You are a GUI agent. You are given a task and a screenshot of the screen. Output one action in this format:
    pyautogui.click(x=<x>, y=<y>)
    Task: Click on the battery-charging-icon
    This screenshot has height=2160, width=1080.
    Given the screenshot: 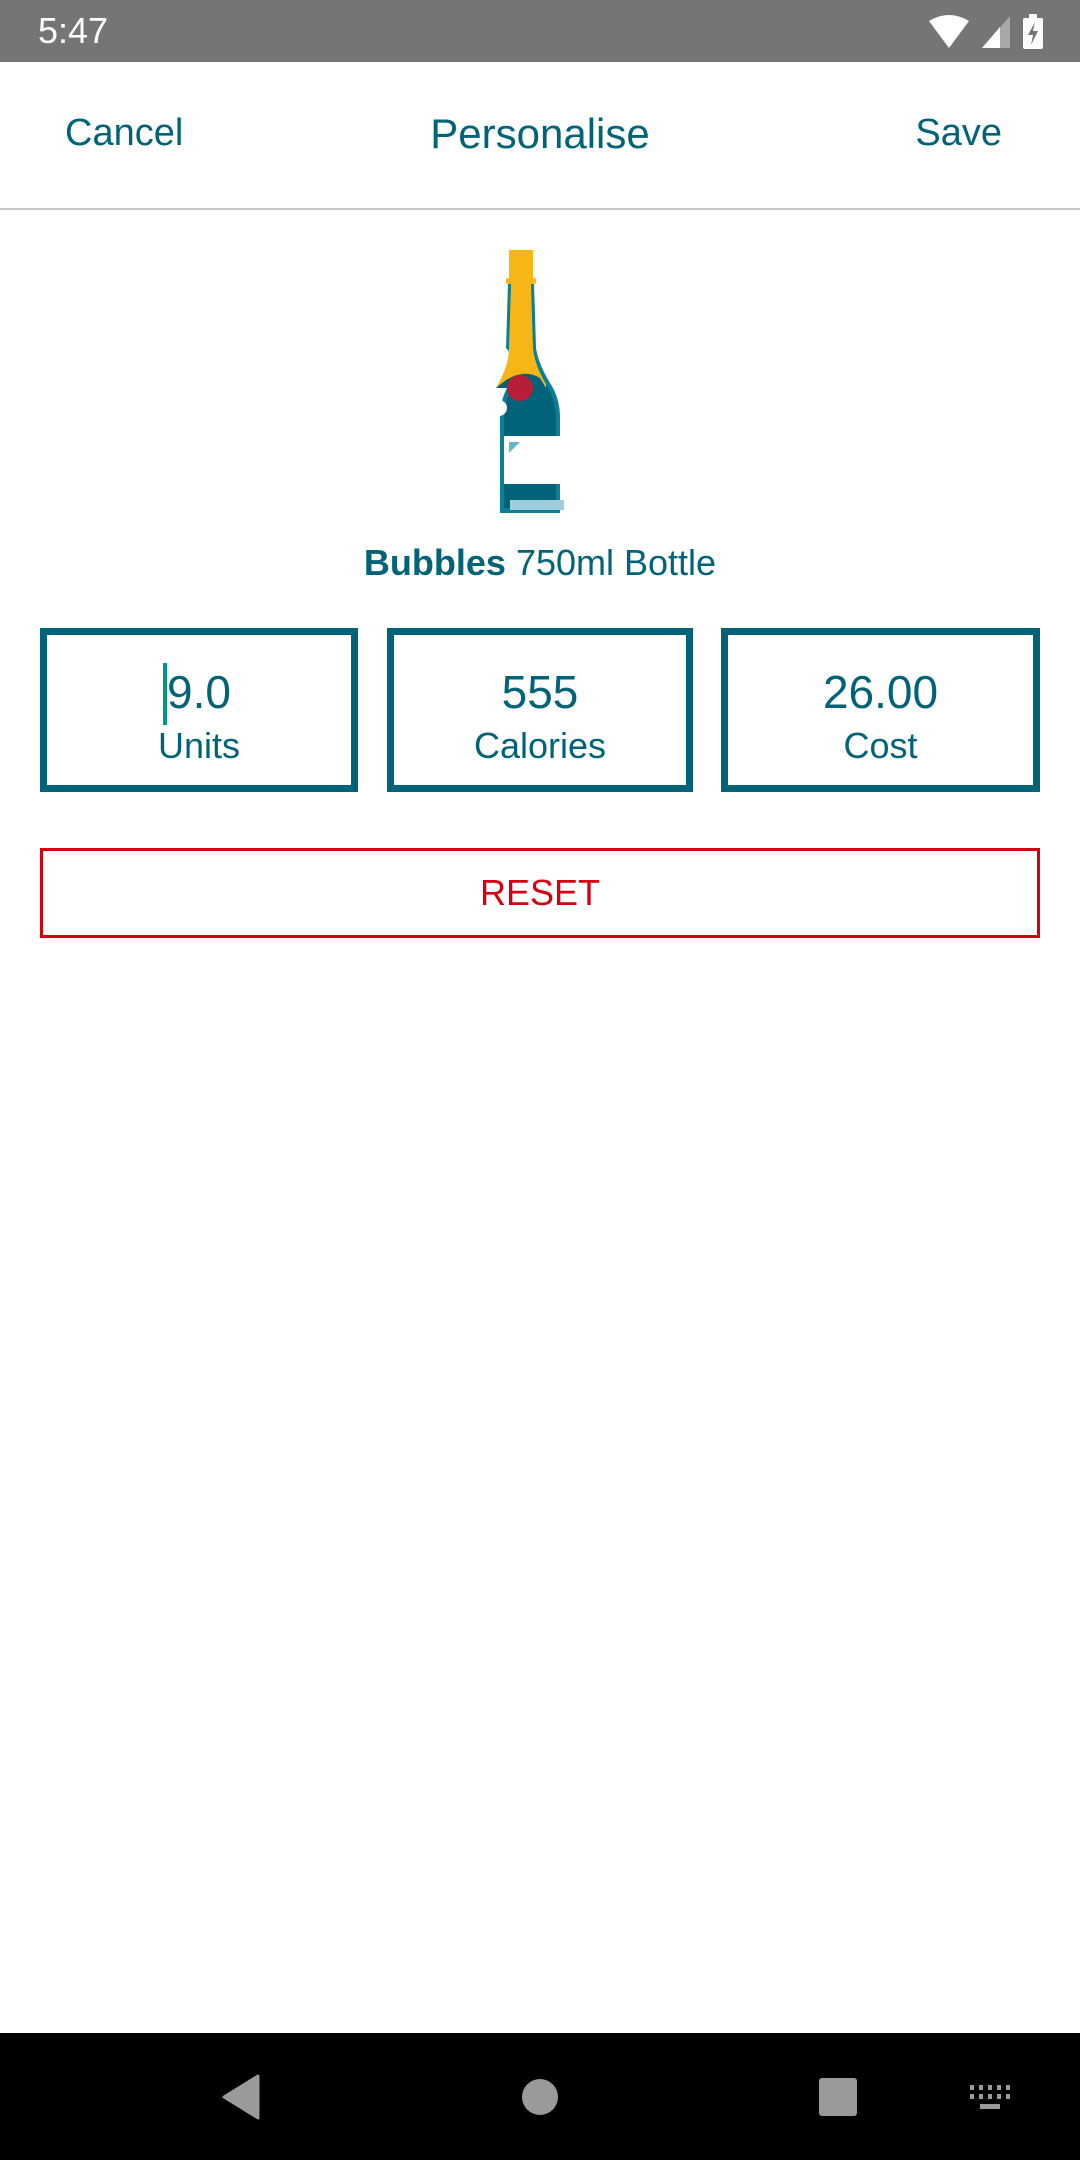 What is the action you would take?
    pyautogui.click(x=1033, y=31)
    